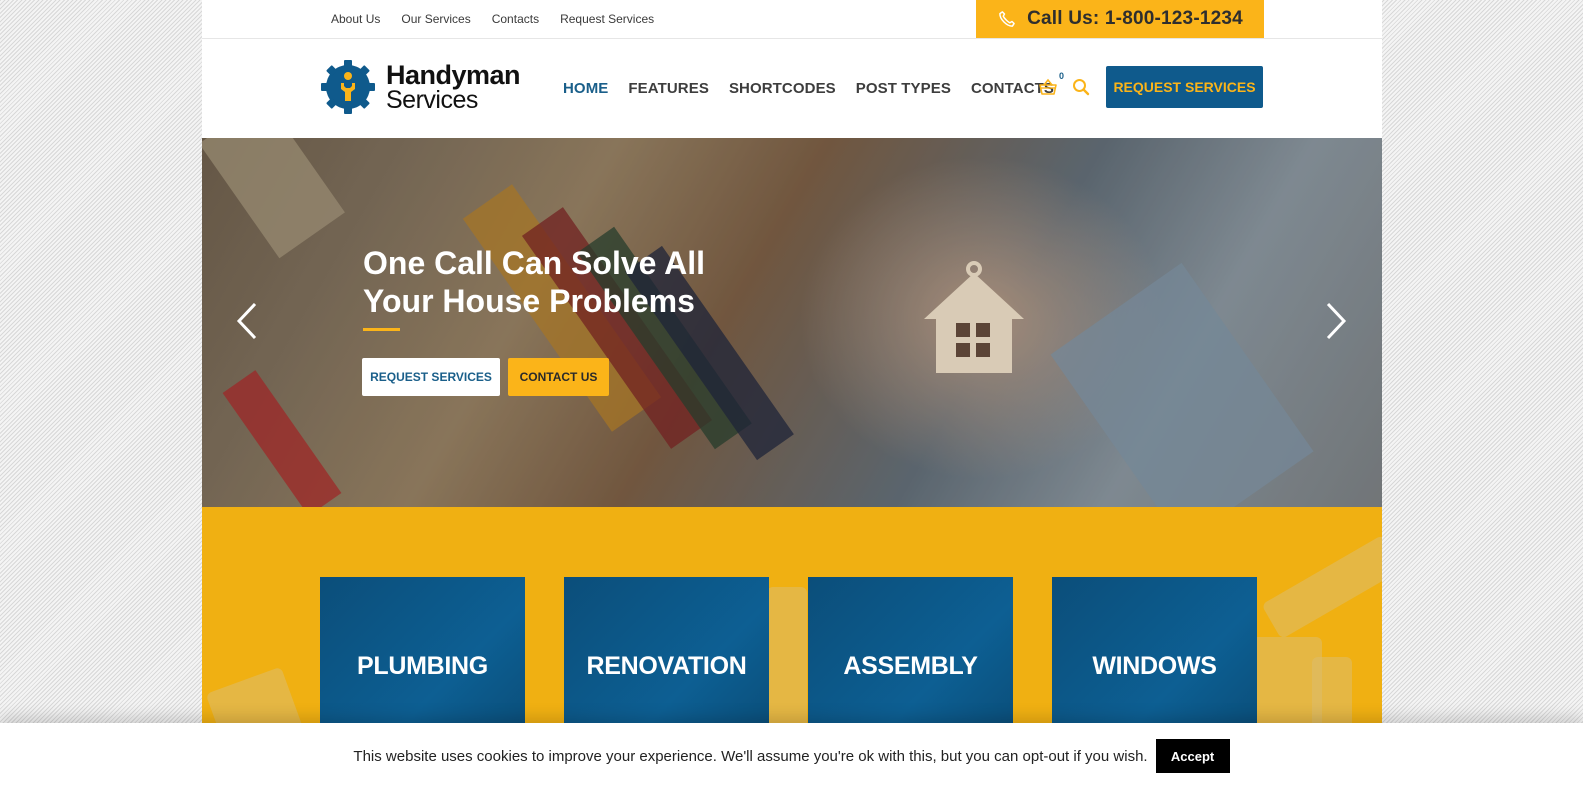 The height and width of the screenshot is (789, 1583). Describe the element at coordinates (453, 74) in the screenshot. I see `logo-title: Handyman` at that location.